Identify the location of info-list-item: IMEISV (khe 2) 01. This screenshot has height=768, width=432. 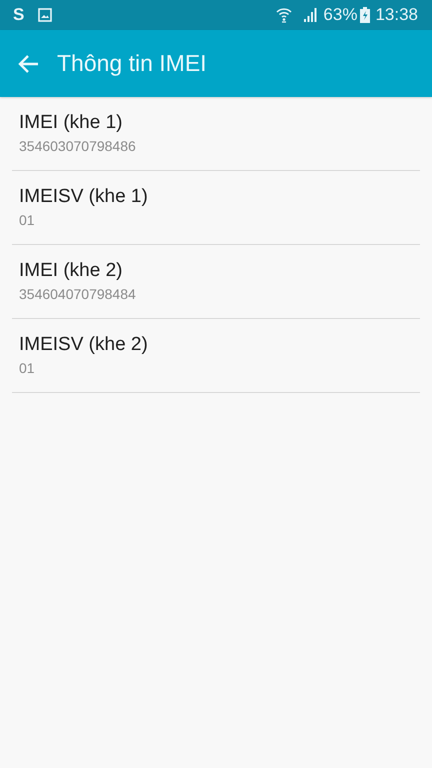
(216, 356).